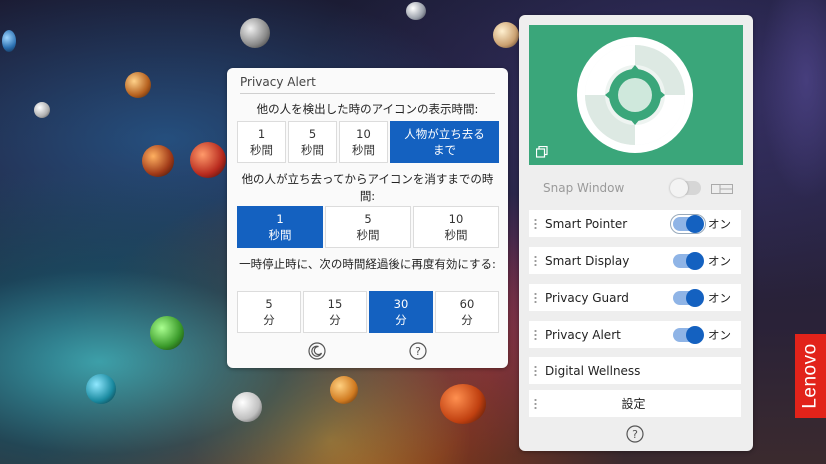 This screenshot has width=826, height=464. I want to click on smart-pointer-state: オン, so click(719, 223).